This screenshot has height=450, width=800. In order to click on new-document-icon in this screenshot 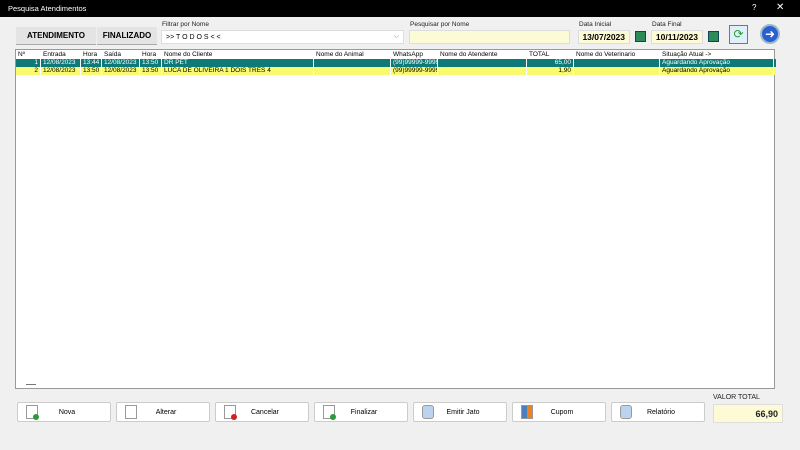, I will do `click(32, 412)`.